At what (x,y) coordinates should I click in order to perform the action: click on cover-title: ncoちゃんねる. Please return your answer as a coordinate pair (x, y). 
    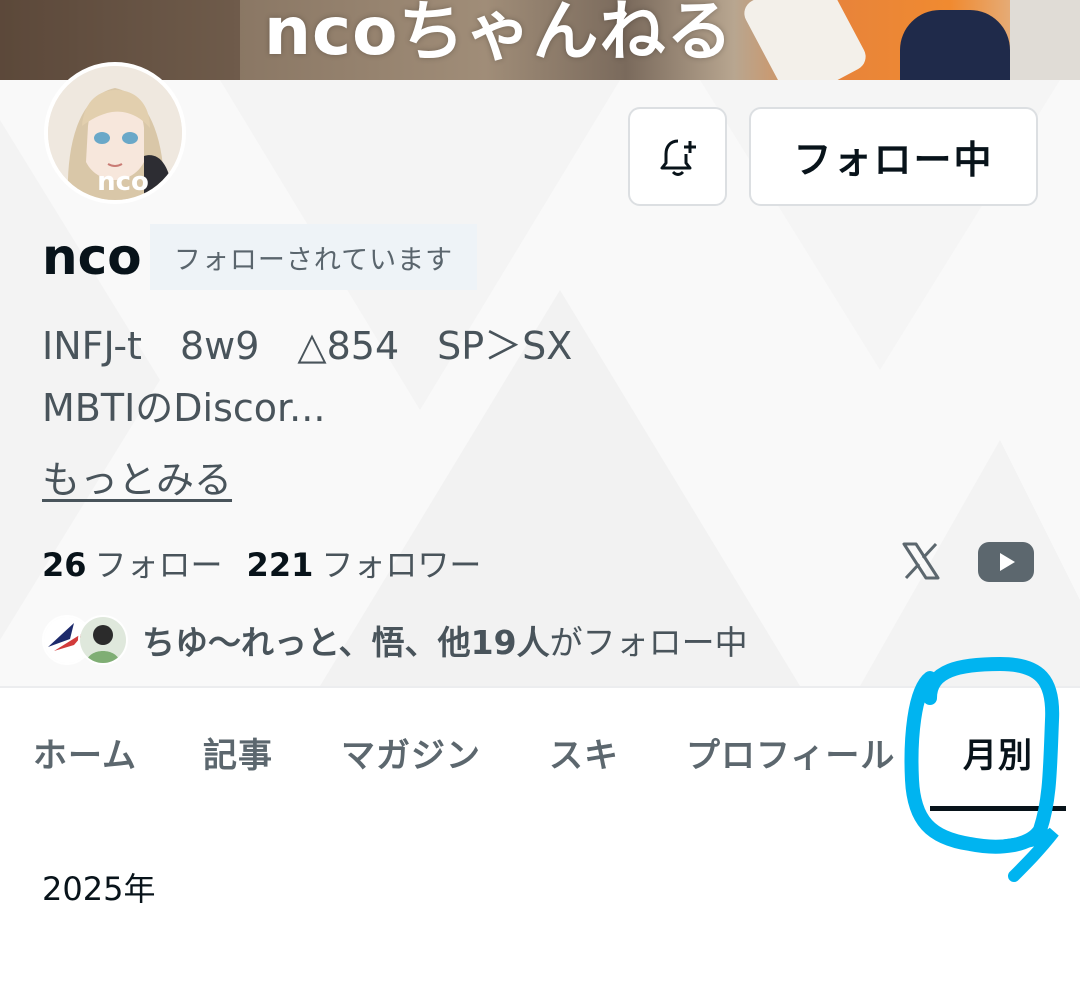
    Looking at the image, I should click on (499, 35).